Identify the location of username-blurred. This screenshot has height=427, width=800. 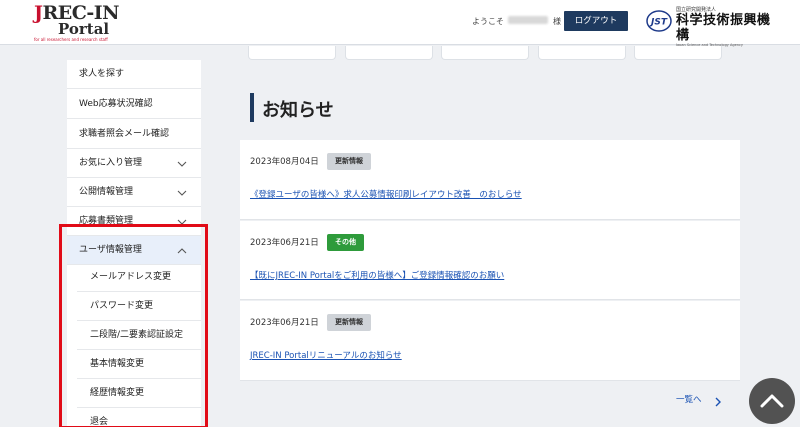
(528, 20).